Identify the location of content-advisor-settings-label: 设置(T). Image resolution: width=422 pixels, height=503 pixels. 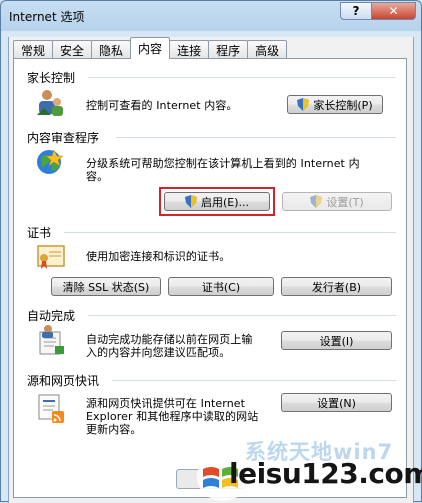
(345, 202).